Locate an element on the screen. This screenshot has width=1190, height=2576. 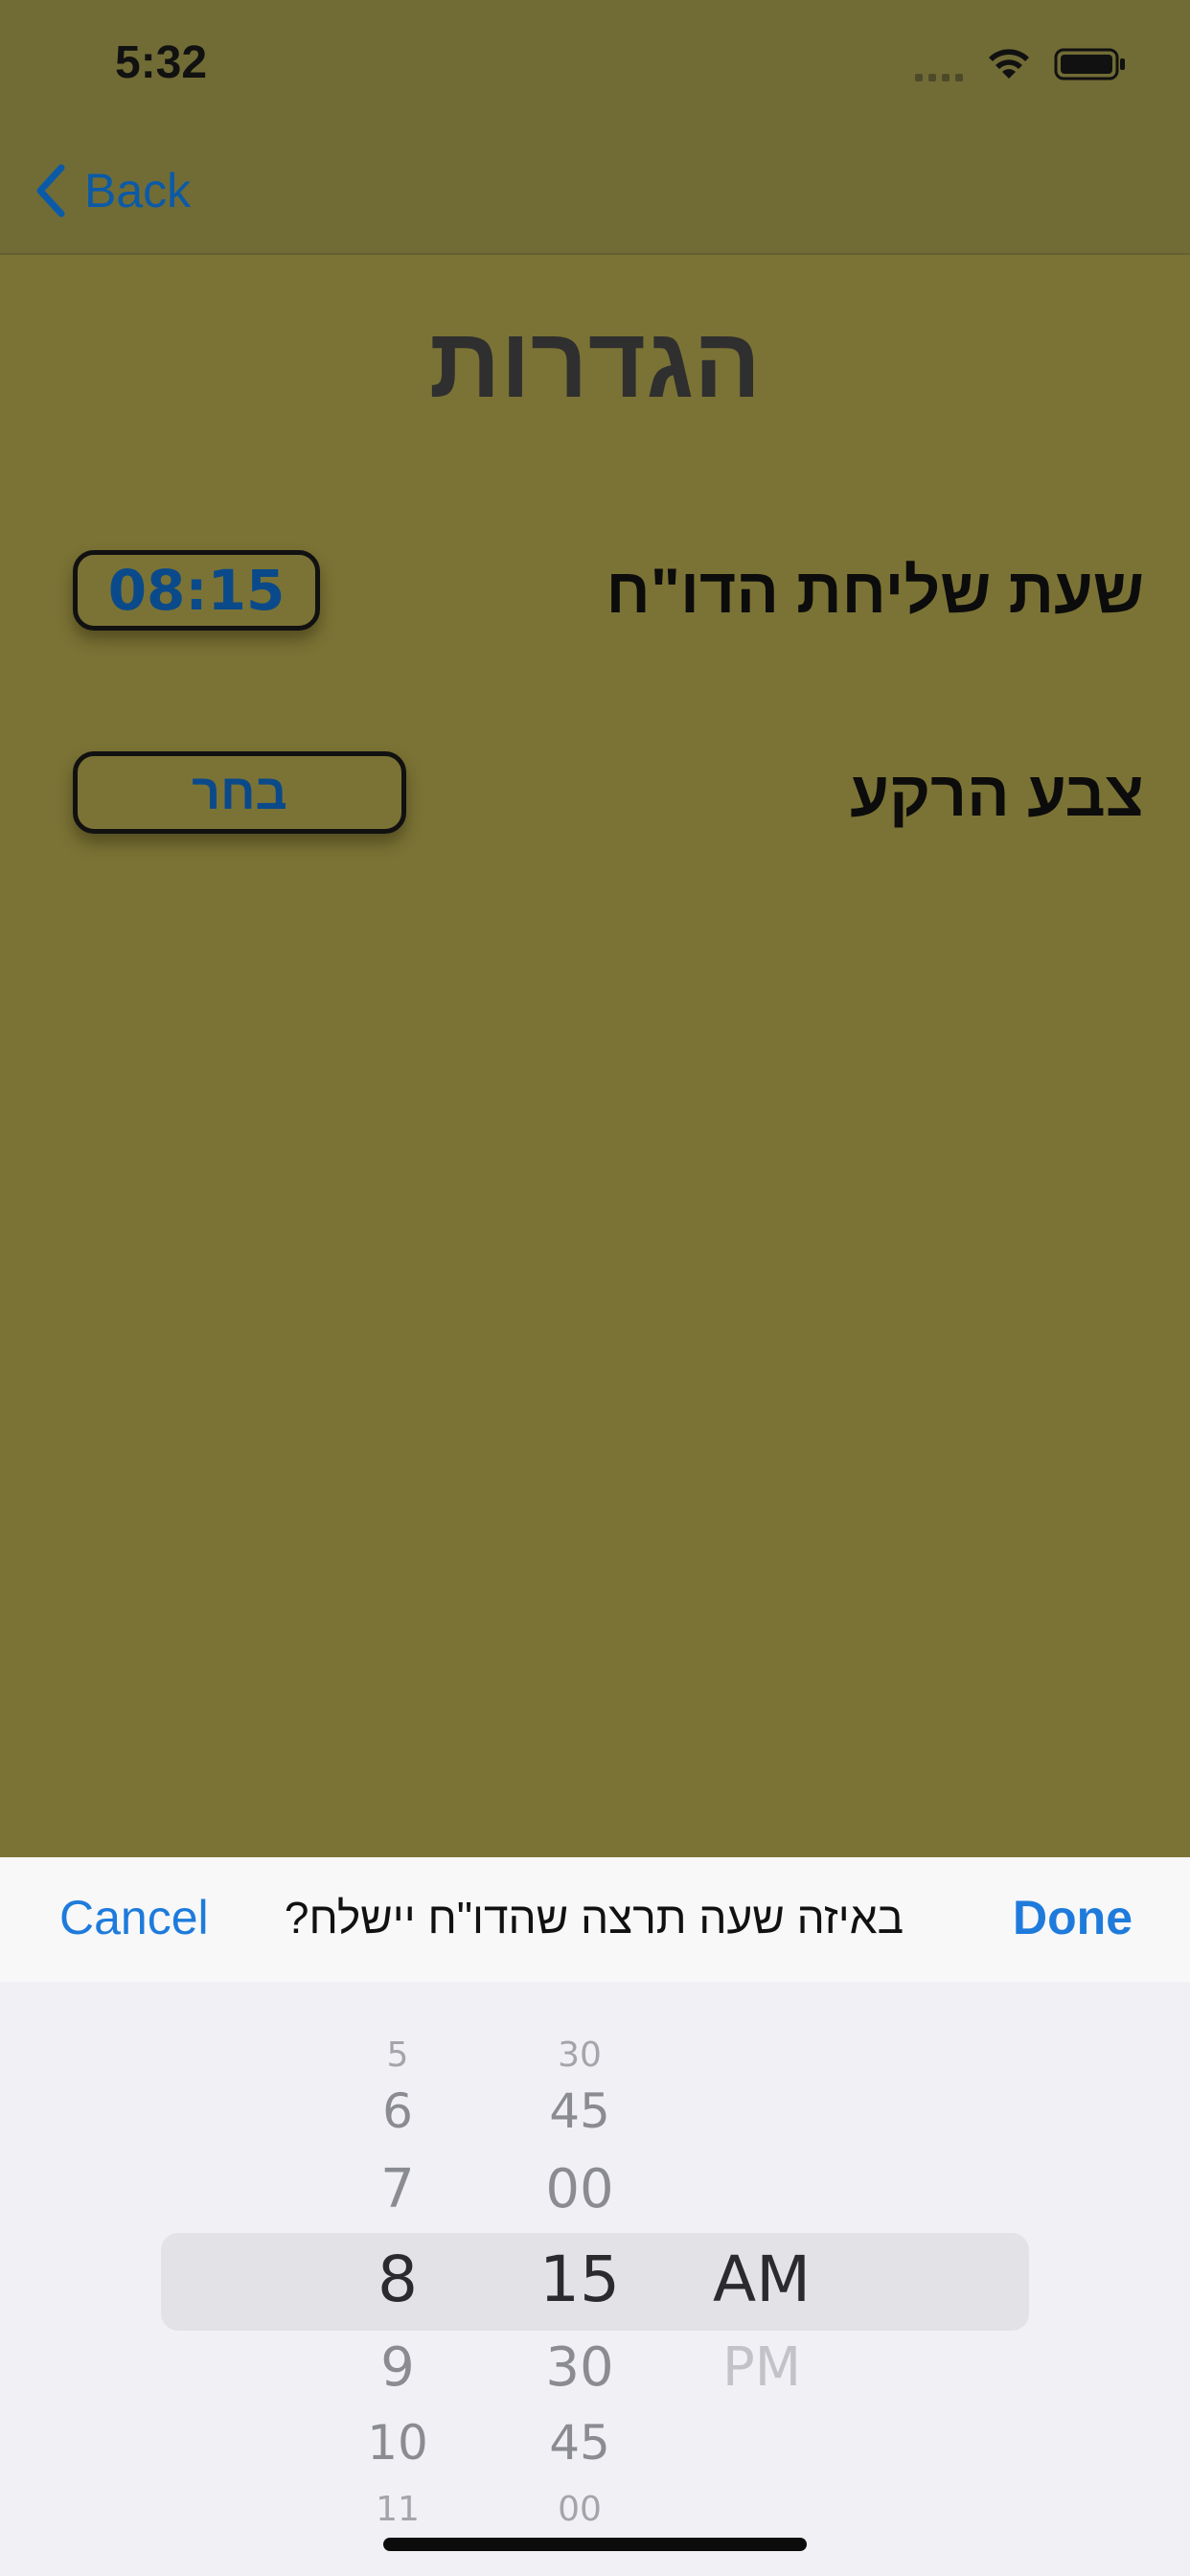
hour-option-selected: 8 is located at coordinates (397, 2279).